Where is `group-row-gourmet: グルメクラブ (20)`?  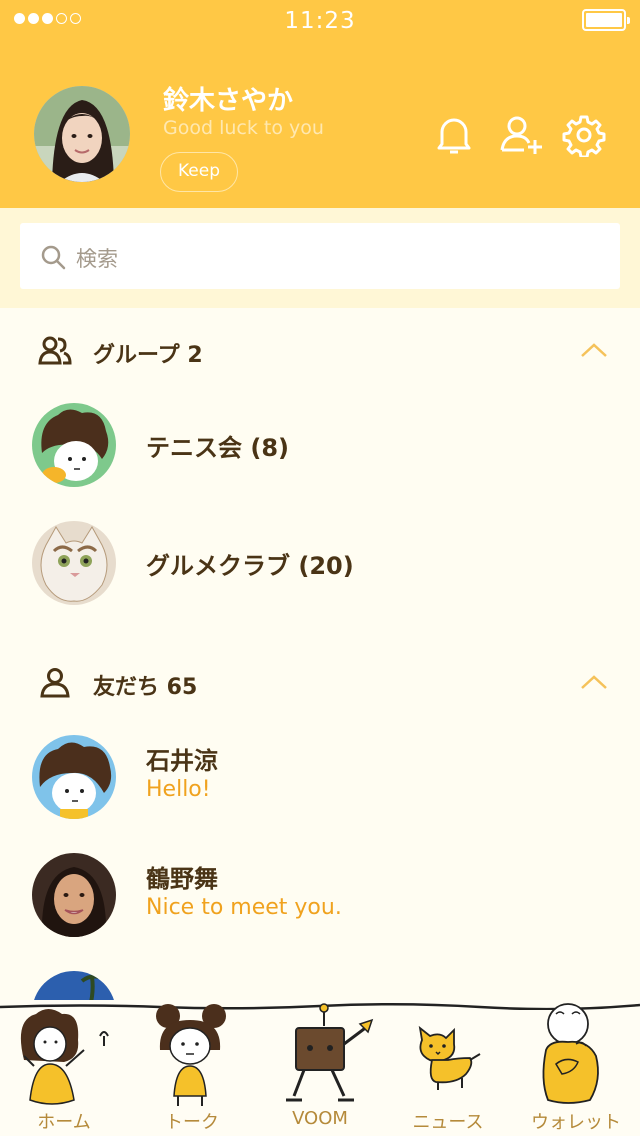 group-row-gourmet: グルメクラブ (20) is located at coordinates (320, 563).